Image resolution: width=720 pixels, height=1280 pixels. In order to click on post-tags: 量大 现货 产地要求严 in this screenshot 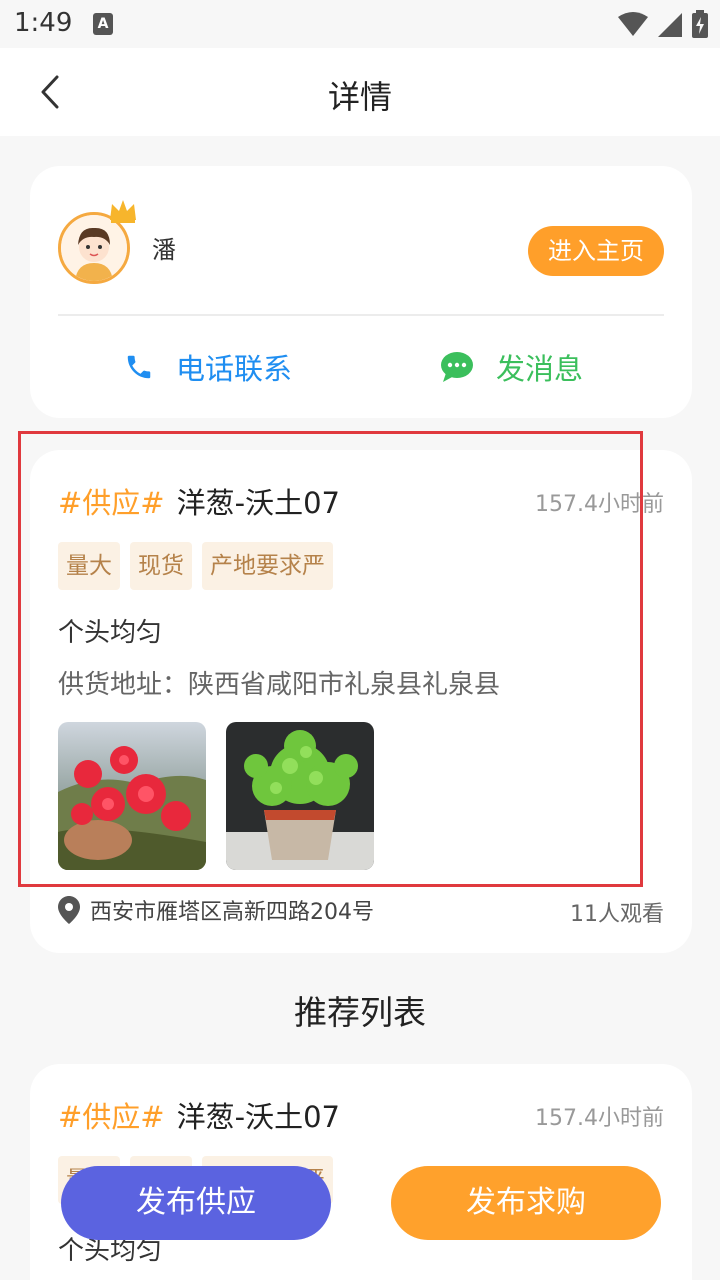, I will do `click(195, 566)`.